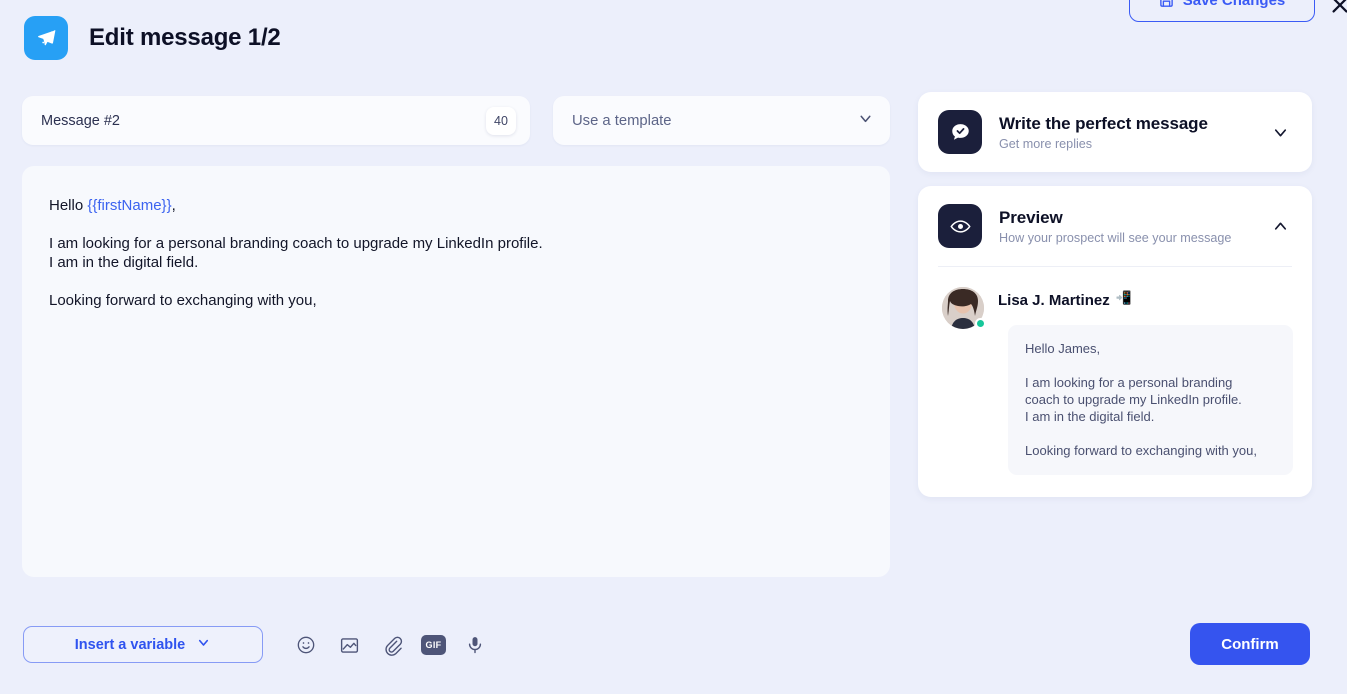 The width and height of the screenshot is (1347, 694). What do you see at coordinates (1280, 226) in the screenshot?
I see `chevron-up-icon` at bounding box center [1280, 226].